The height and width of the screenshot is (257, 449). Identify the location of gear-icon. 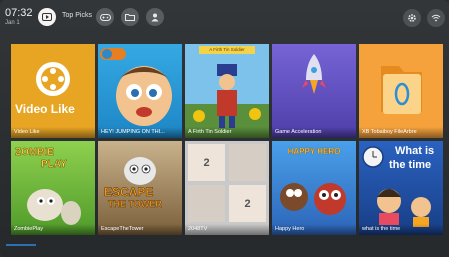
(412, 18).